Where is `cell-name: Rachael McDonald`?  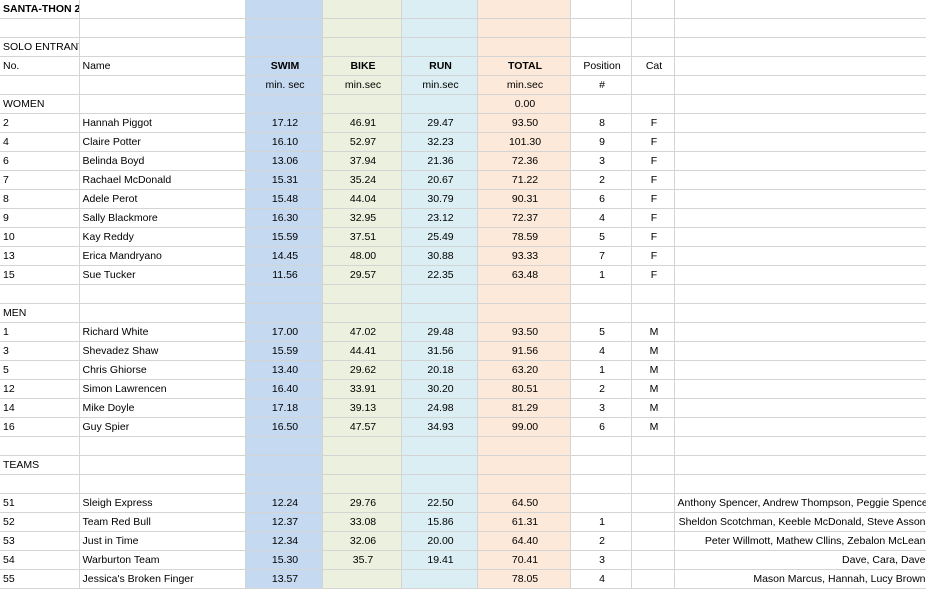
cell-name: Rachael McDonald is located at coordinates (162, 180).